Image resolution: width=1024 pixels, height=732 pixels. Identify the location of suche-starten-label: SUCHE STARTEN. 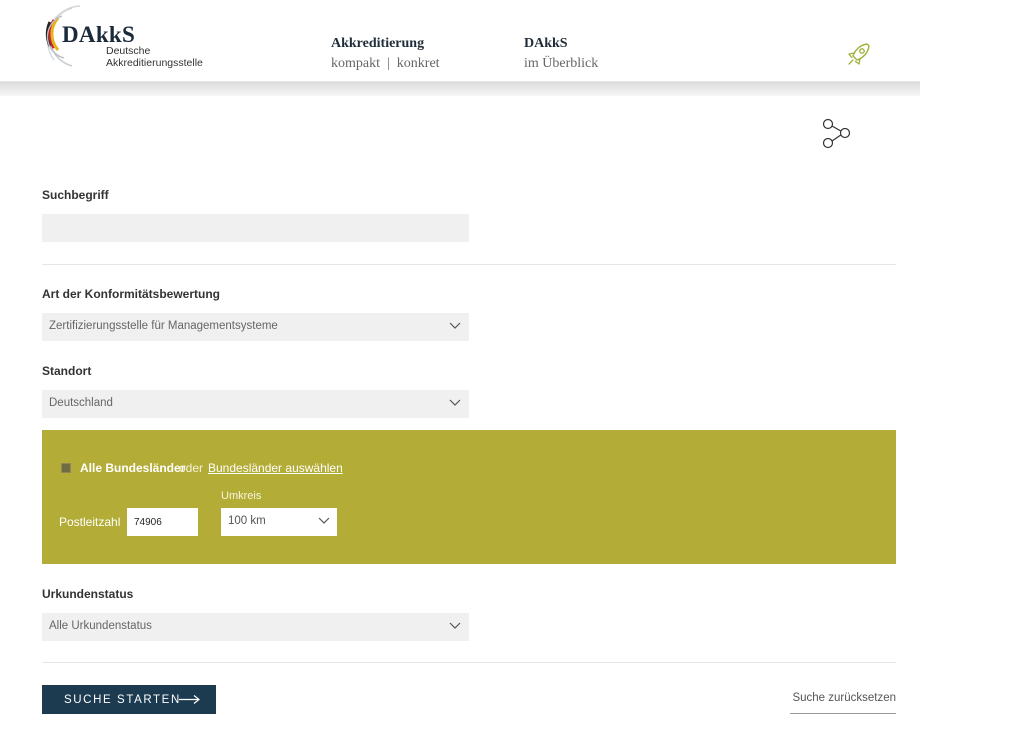
(122, 699).